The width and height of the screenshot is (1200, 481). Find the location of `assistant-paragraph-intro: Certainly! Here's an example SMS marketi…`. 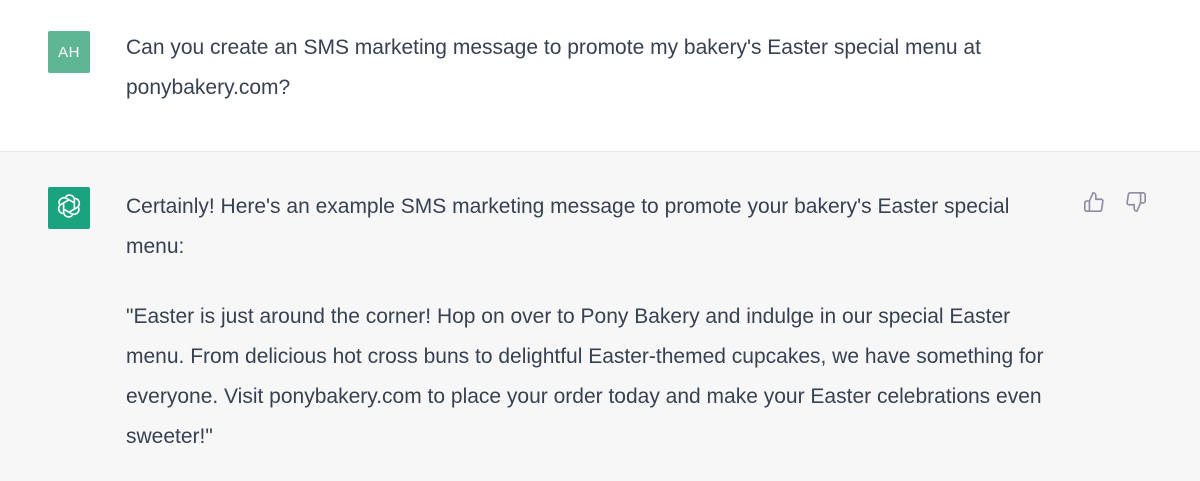

assistant-paragraph-intro: Certainly! Here's an example SMS marketi… is located at coordinates (568, 226).